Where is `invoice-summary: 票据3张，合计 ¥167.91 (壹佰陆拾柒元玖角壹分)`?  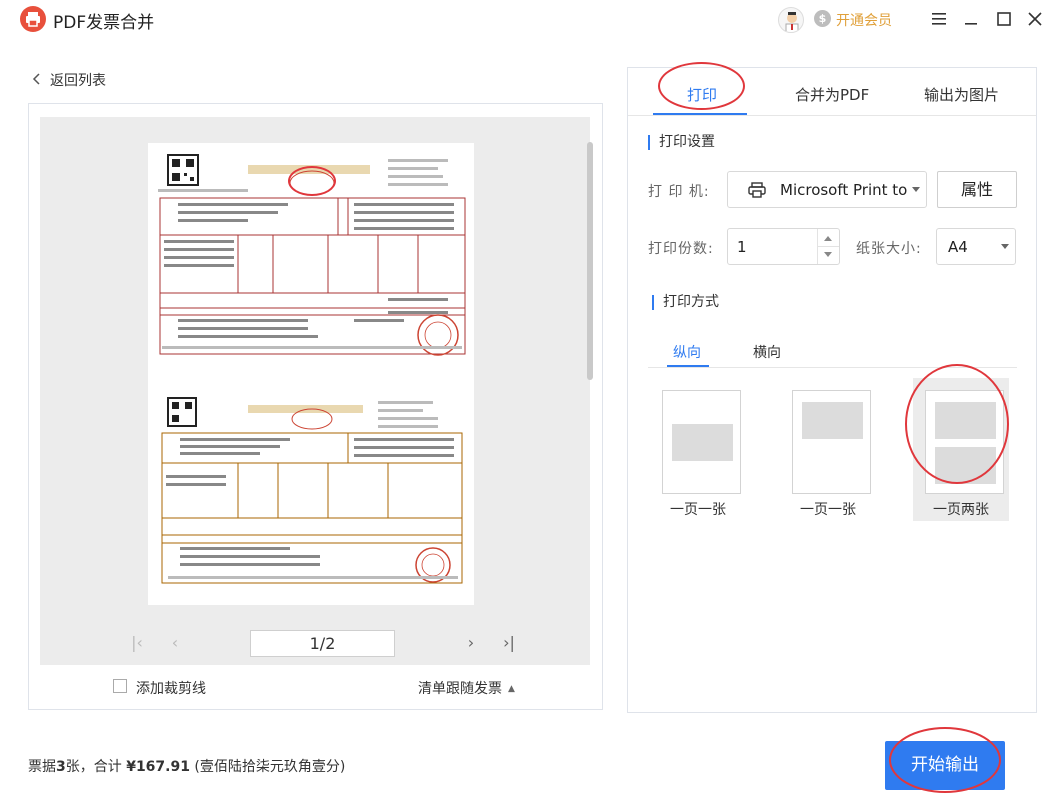 invoice-summary: 票据3张，合计 ¥167.91 (壹佰陆拾柒元玖角壹分) is located at coordinates (186, 766).